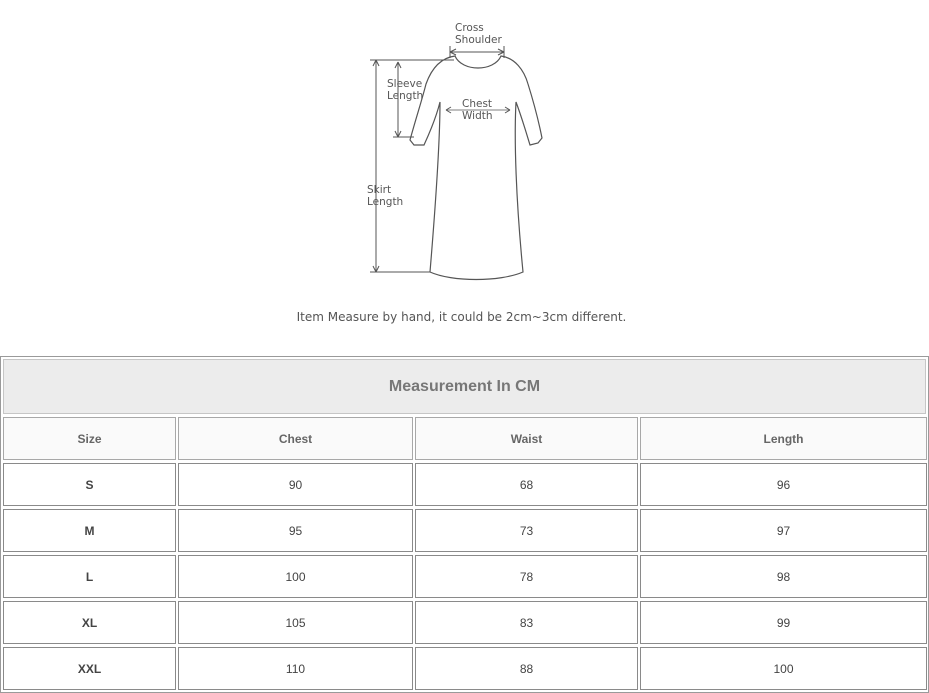 This screenshot has width=929, height=693. What do you see at coordinates (783, 668) in the screenshot?
I see `table-cell-length: 100` at bounding box center [783, 668].